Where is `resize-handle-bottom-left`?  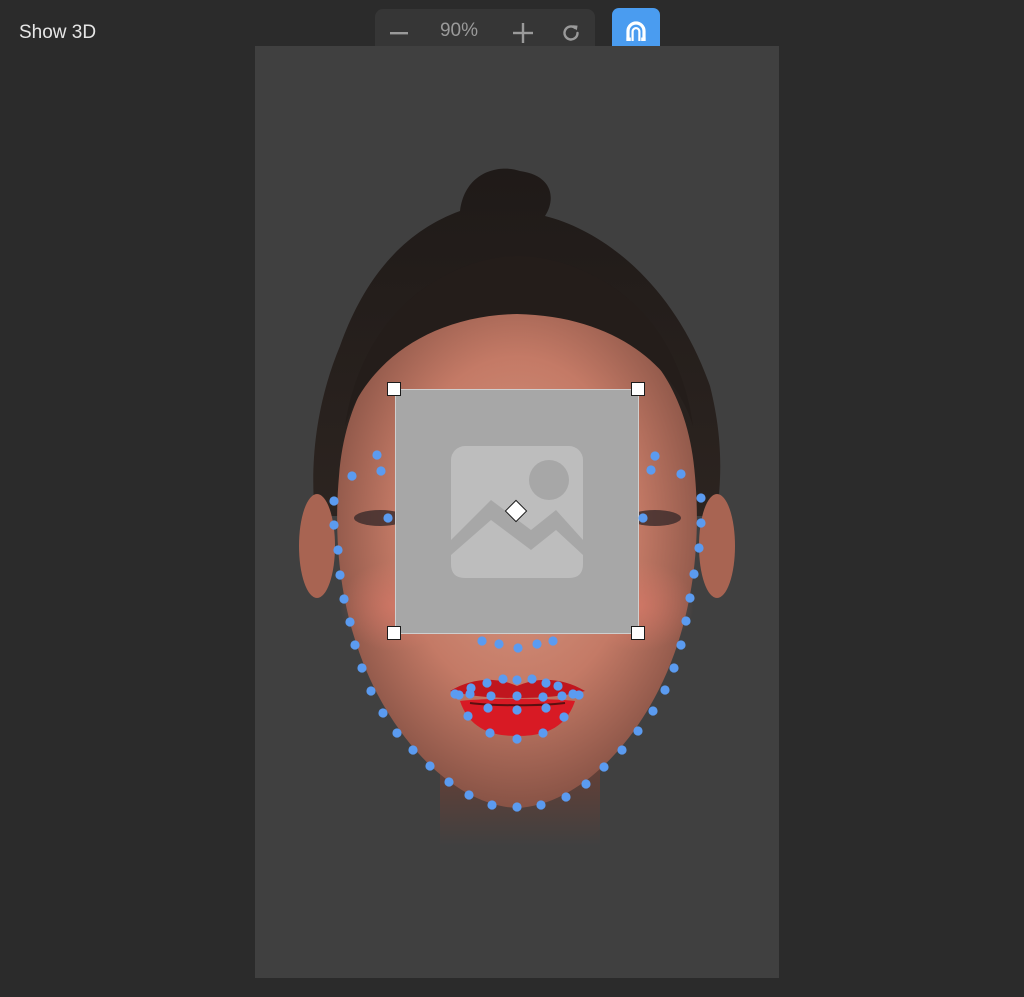
resize-handle-bottom-left is located at coordinates (394, 633).